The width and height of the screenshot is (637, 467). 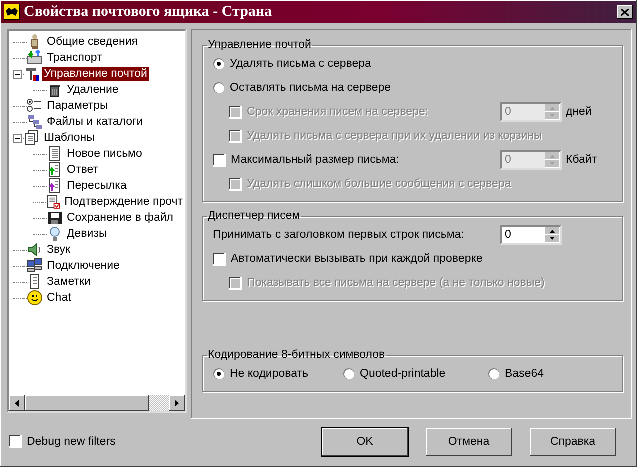 What do you see at coordinates (77, 106) in the screenshot?
I see `tree-item: Параметры` at bounding box center [77, 106].